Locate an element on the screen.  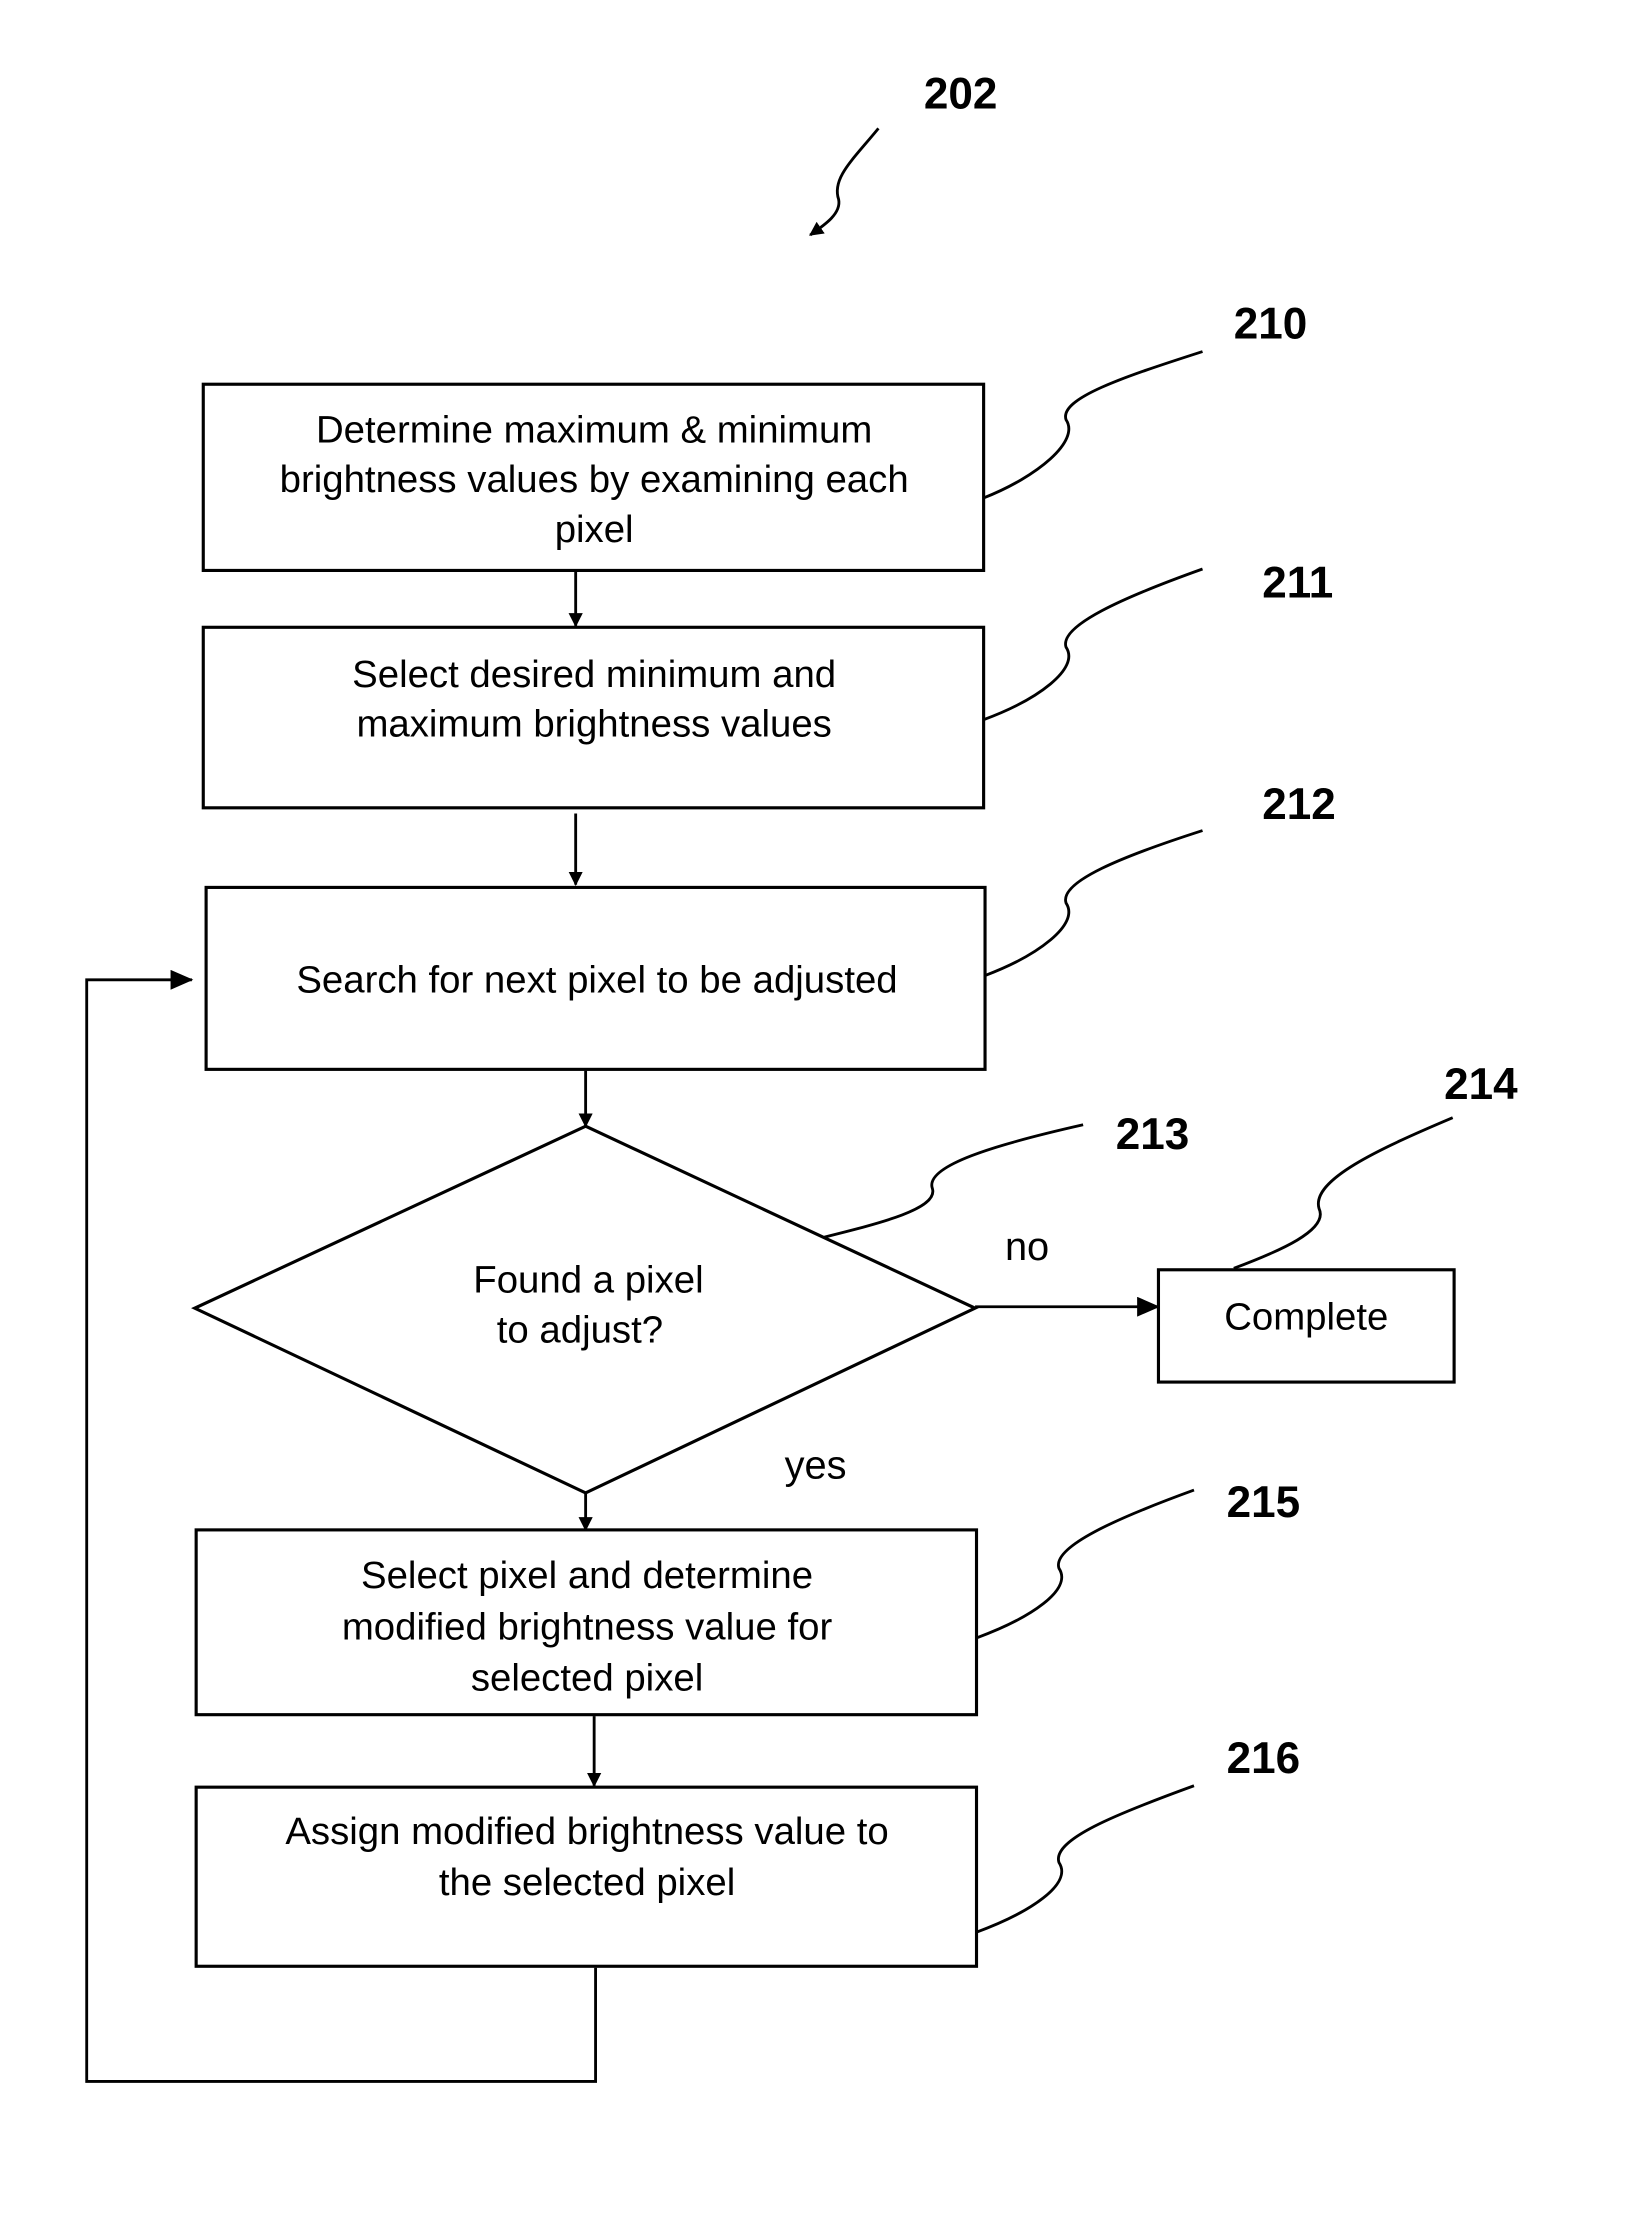
step-210-line-1: Determine maximum & minimum is located at coordinates (594, 430).